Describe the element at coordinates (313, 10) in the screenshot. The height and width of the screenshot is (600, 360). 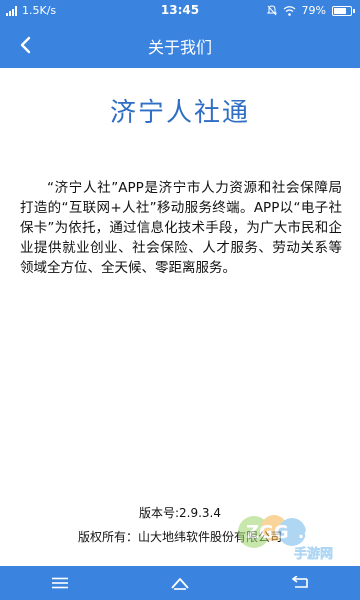
I see `battery-percent: 79%` at that location.